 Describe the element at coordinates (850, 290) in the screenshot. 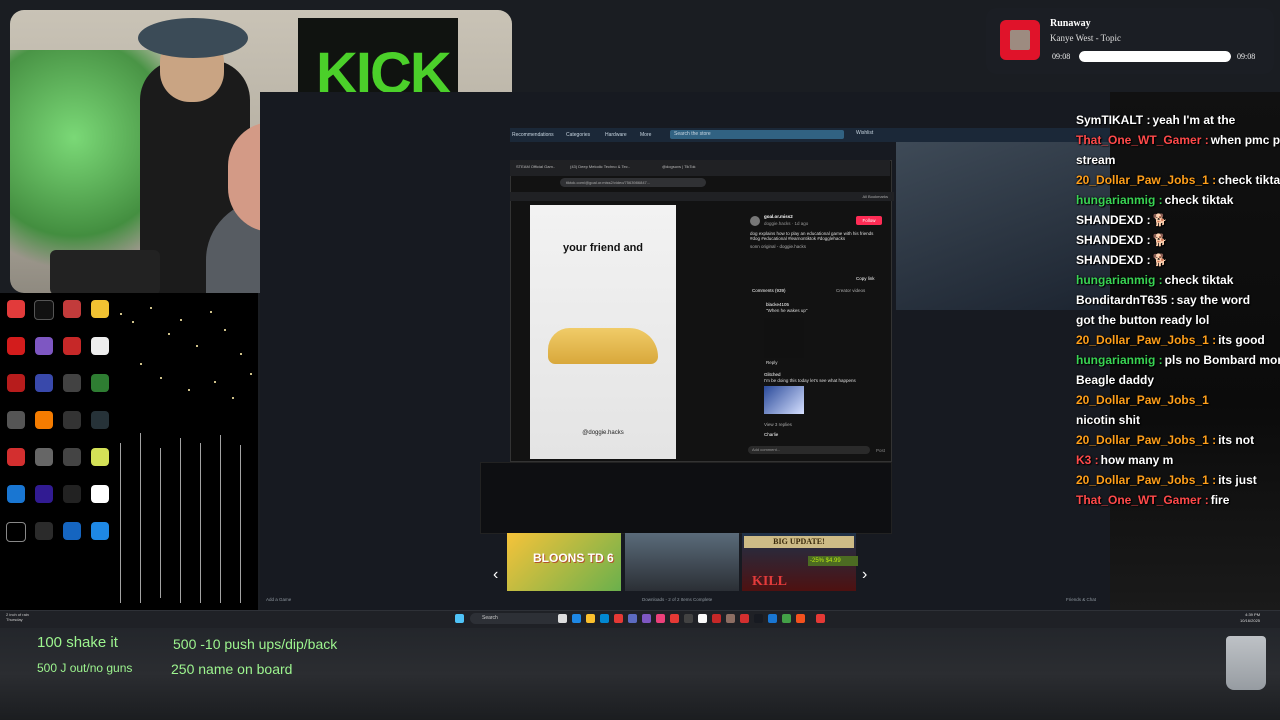

I see `tab-creator-videos: Creator videos` at that location.